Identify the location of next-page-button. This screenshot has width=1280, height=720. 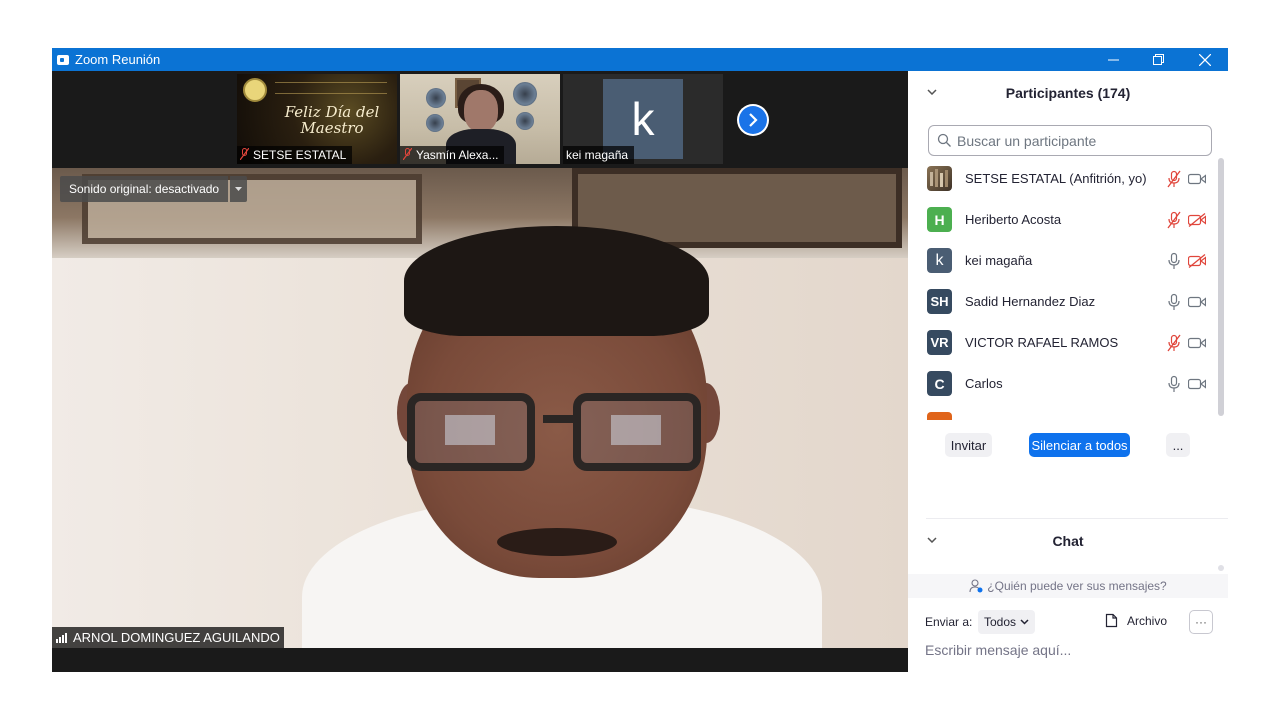
(753, 120).